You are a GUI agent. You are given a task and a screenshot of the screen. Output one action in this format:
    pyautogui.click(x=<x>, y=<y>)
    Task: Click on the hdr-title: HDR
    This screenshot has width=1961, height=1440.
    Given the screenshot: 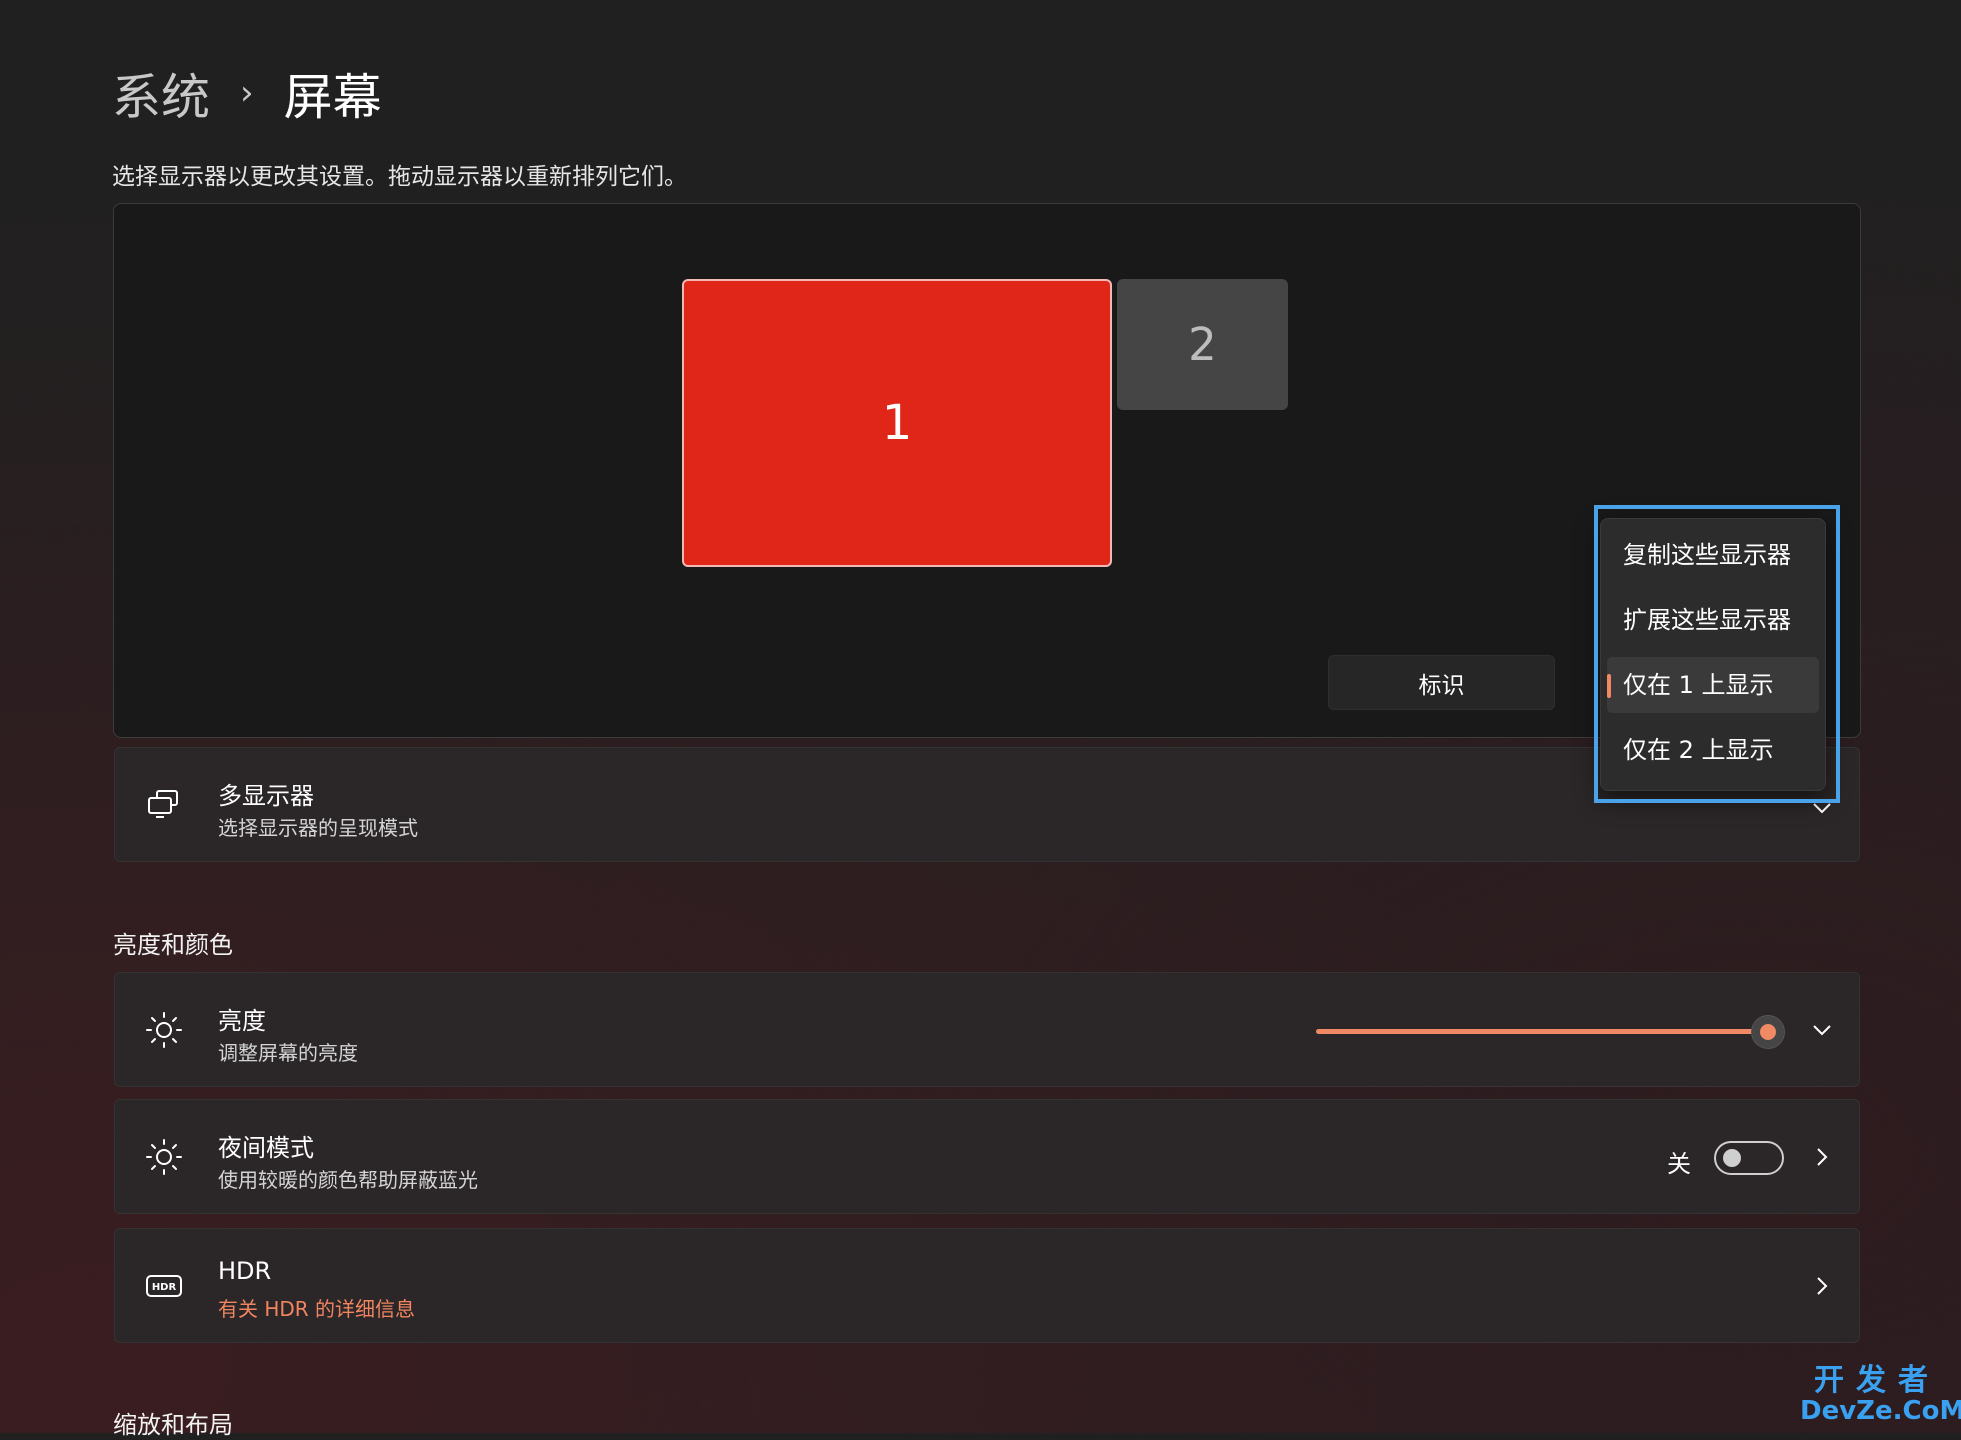 What is the action you would take?
    pyautogui.click(x=245, y=1271)
    